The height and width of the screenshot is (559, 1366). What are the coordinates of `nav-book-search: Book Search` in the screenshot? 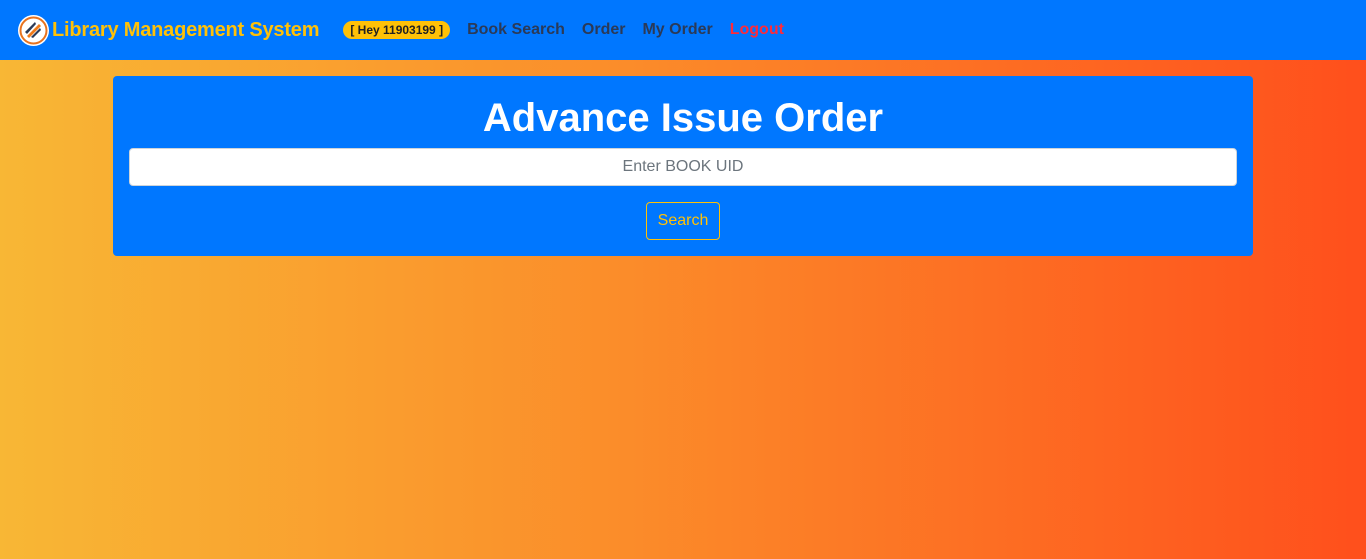 It's located at (516, 30).